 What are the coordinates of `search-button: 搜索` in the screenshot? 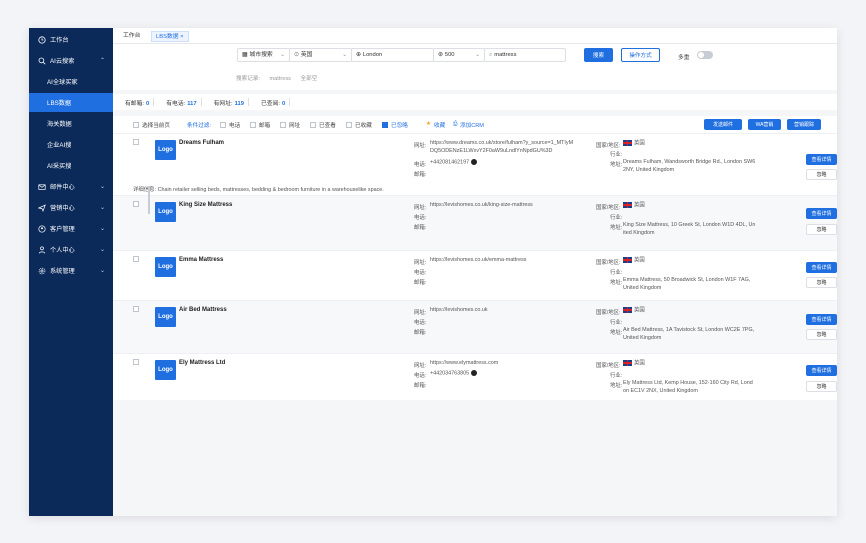 It's located at (598, 55).